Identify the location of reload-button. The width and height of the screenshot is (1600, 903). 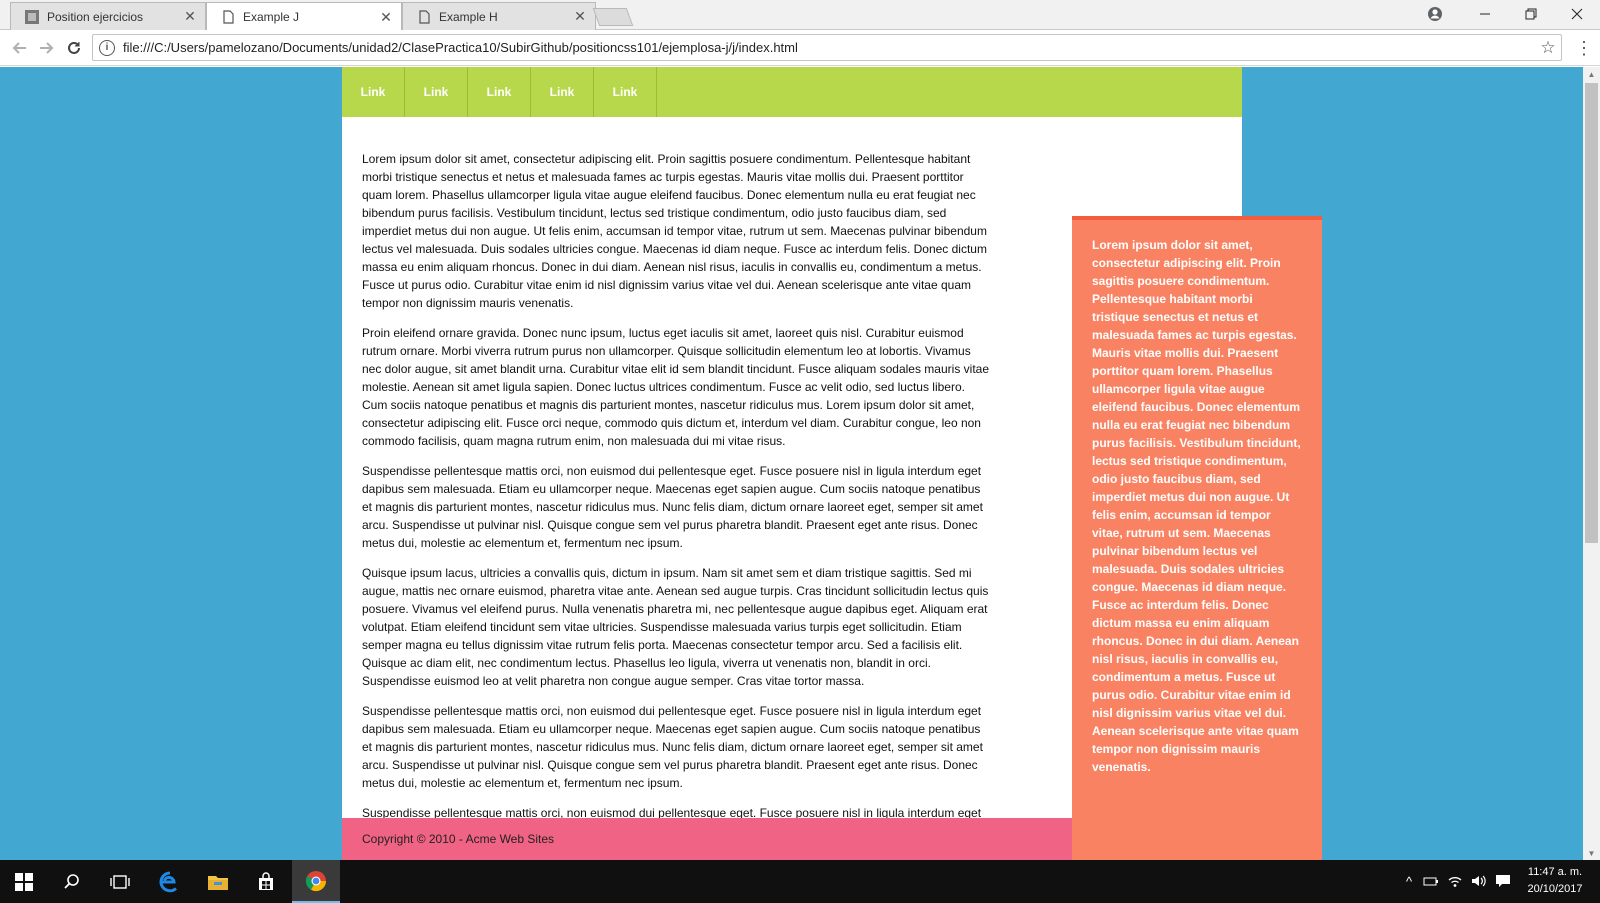
(74, 48).